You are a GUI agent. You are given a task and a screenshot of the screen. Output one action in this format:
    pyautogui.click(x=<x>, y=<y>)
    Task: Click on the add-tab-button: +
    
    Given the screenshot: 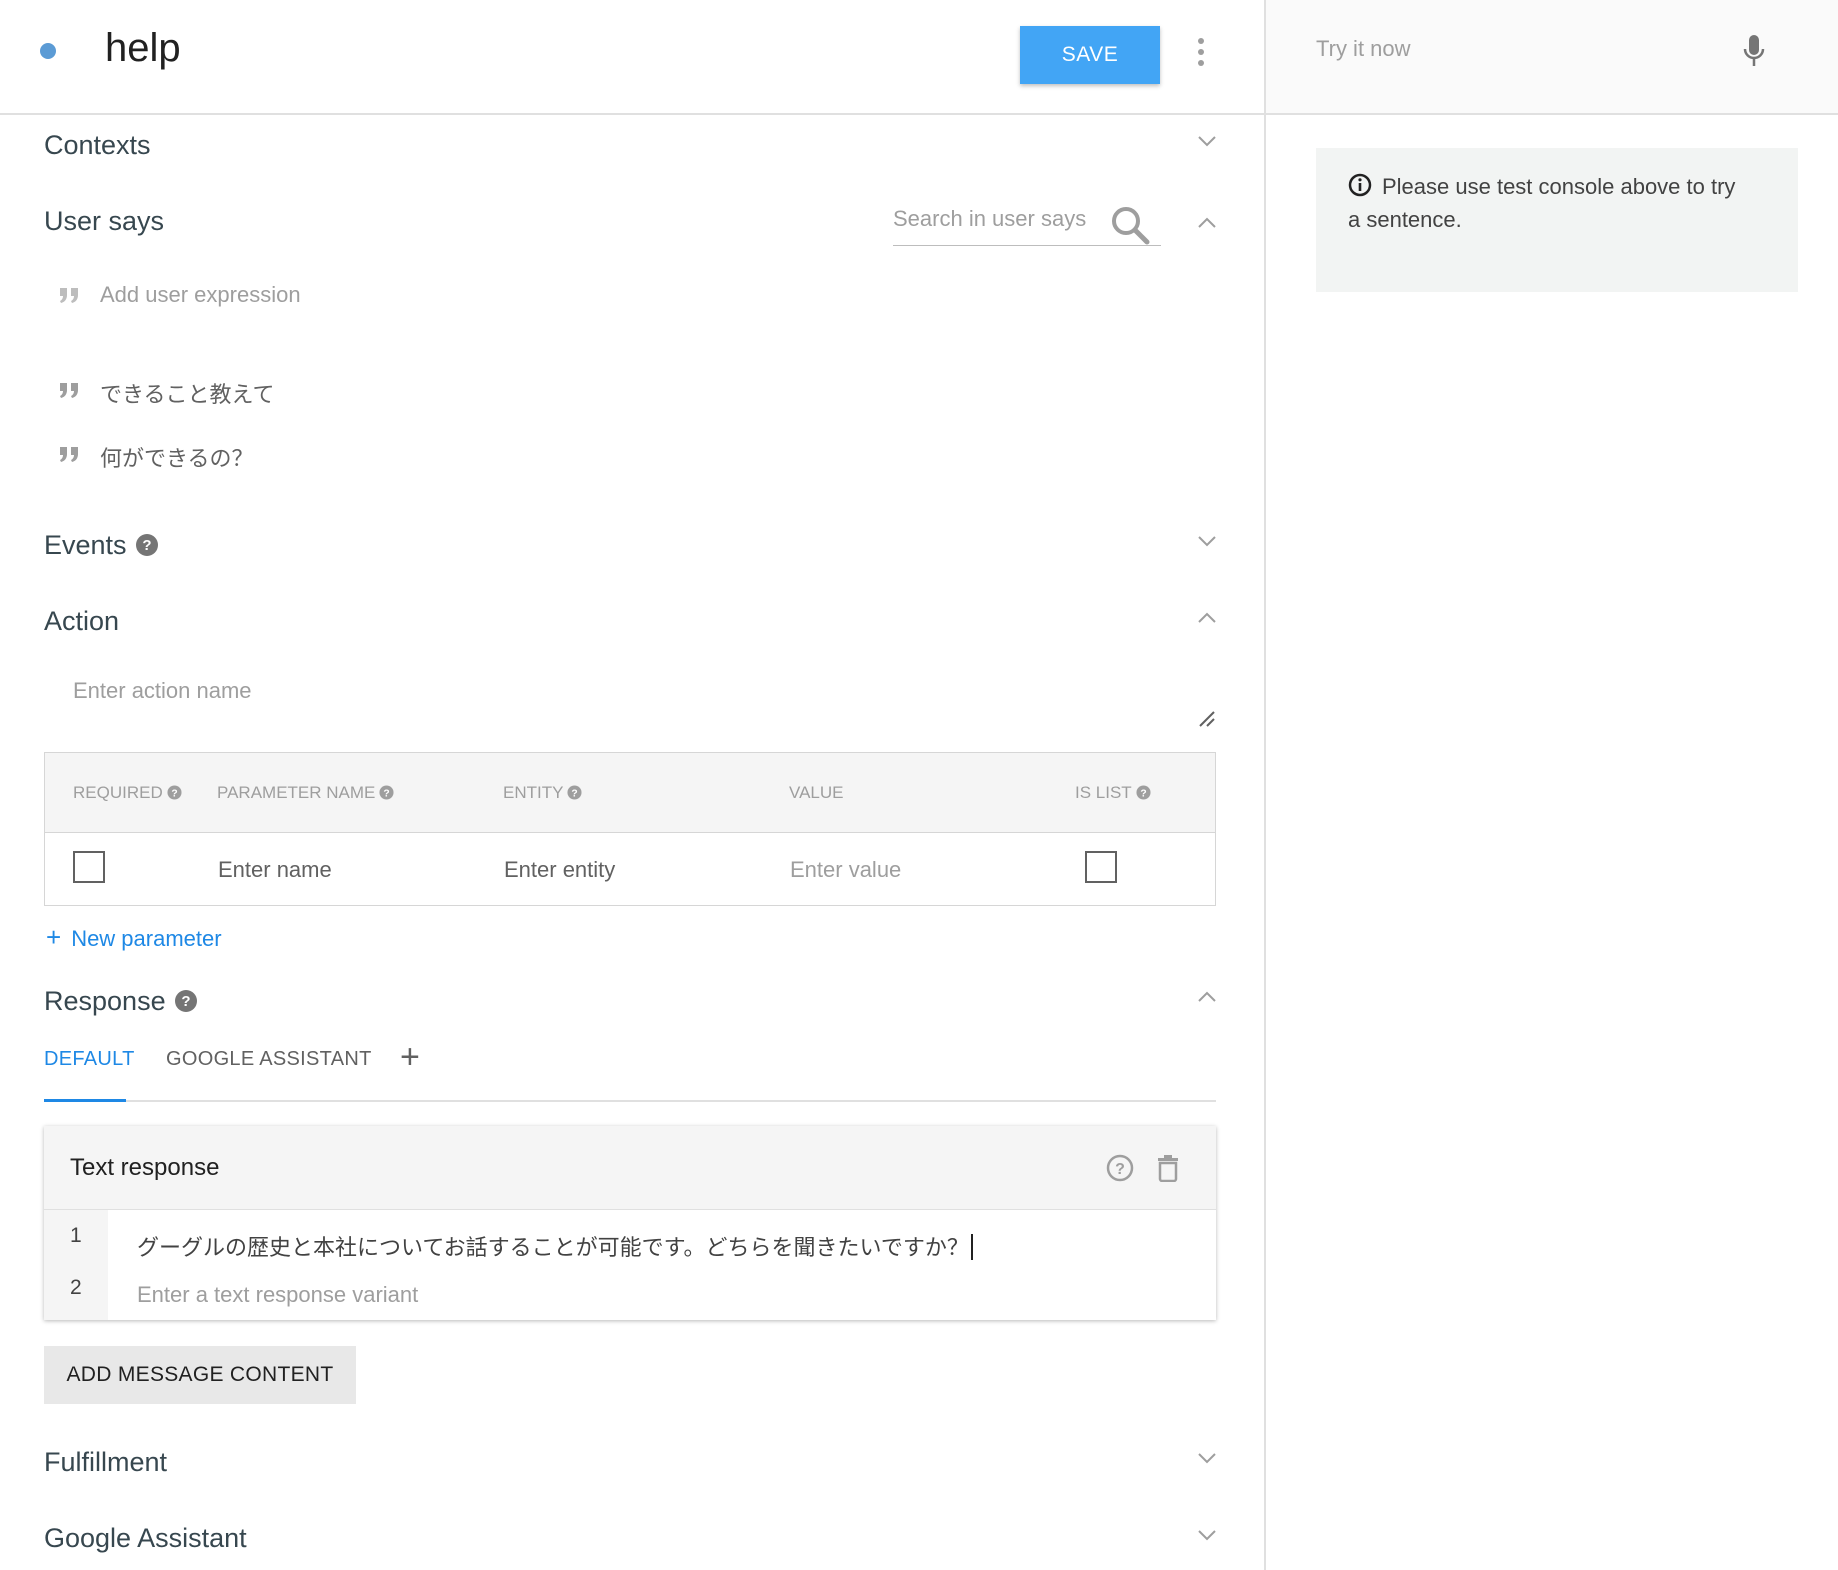 What is the action you would take?
    pyautogui.click(x=410, y=1057)
    